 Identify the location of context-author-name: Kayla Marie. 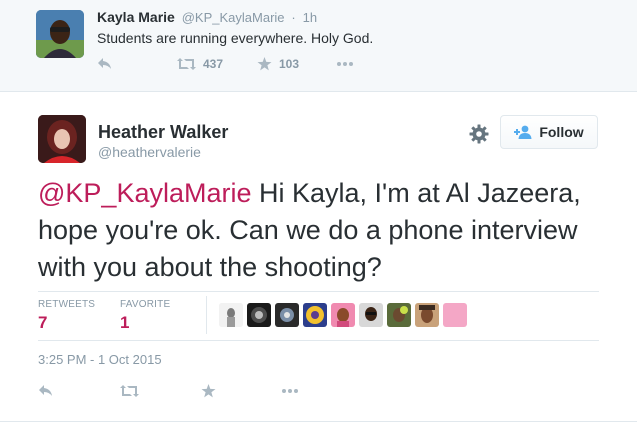
(136, 17).